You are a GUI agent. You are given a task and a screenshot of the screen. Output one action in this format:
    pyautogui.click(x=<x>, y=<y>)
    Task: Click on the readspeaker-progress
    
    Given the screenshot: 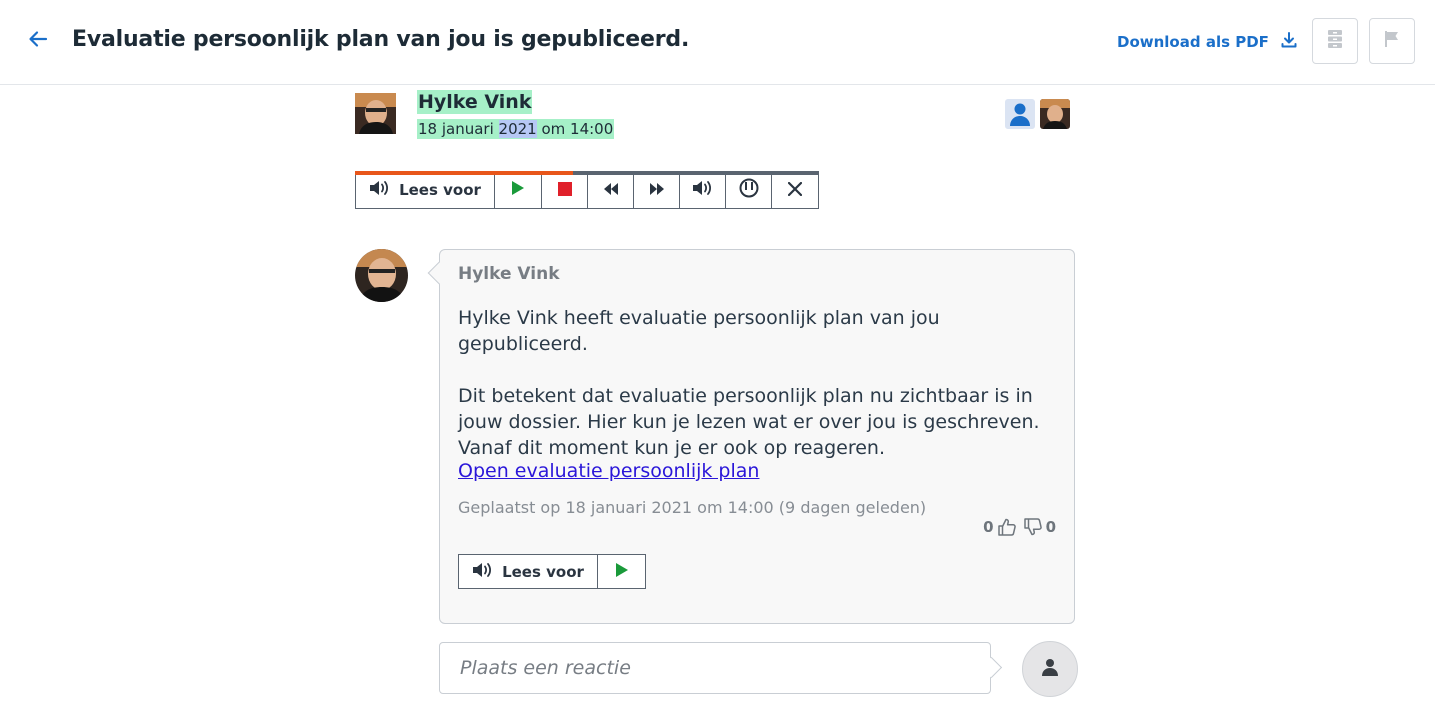 What is the action you would take?
    pyautogui.click(x=586, y=173)
    